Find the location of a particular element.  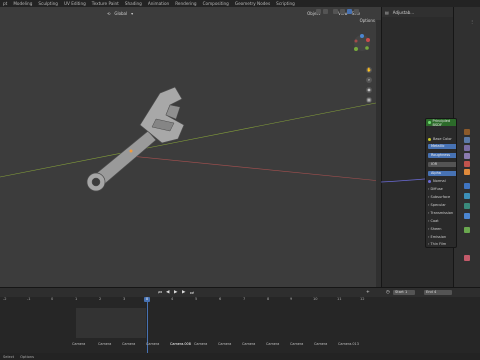

wrench-model is located at coordinates (135, 139).